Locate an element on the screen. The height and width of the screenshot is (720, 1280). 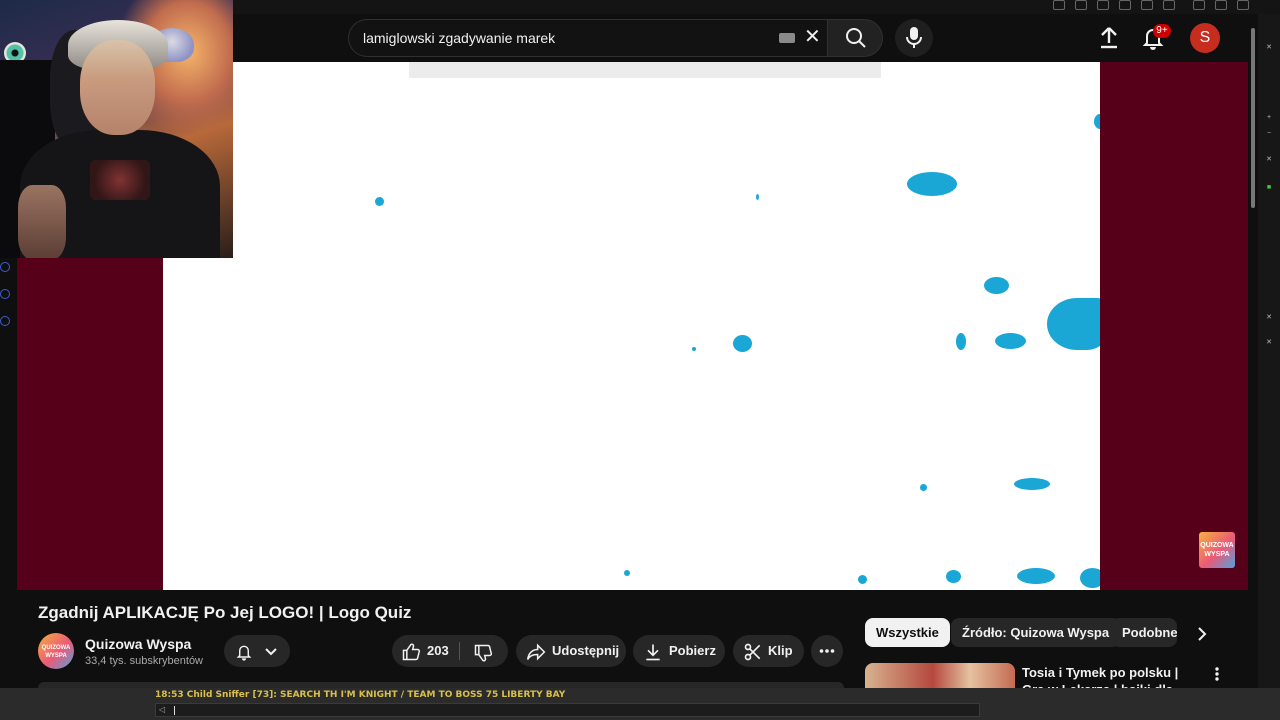
scrollbar-thumb is located at coordinates (1253, 118).